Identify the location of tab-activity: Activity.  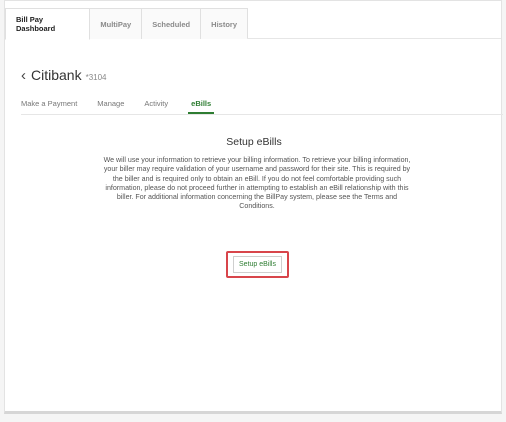
(156, 106).